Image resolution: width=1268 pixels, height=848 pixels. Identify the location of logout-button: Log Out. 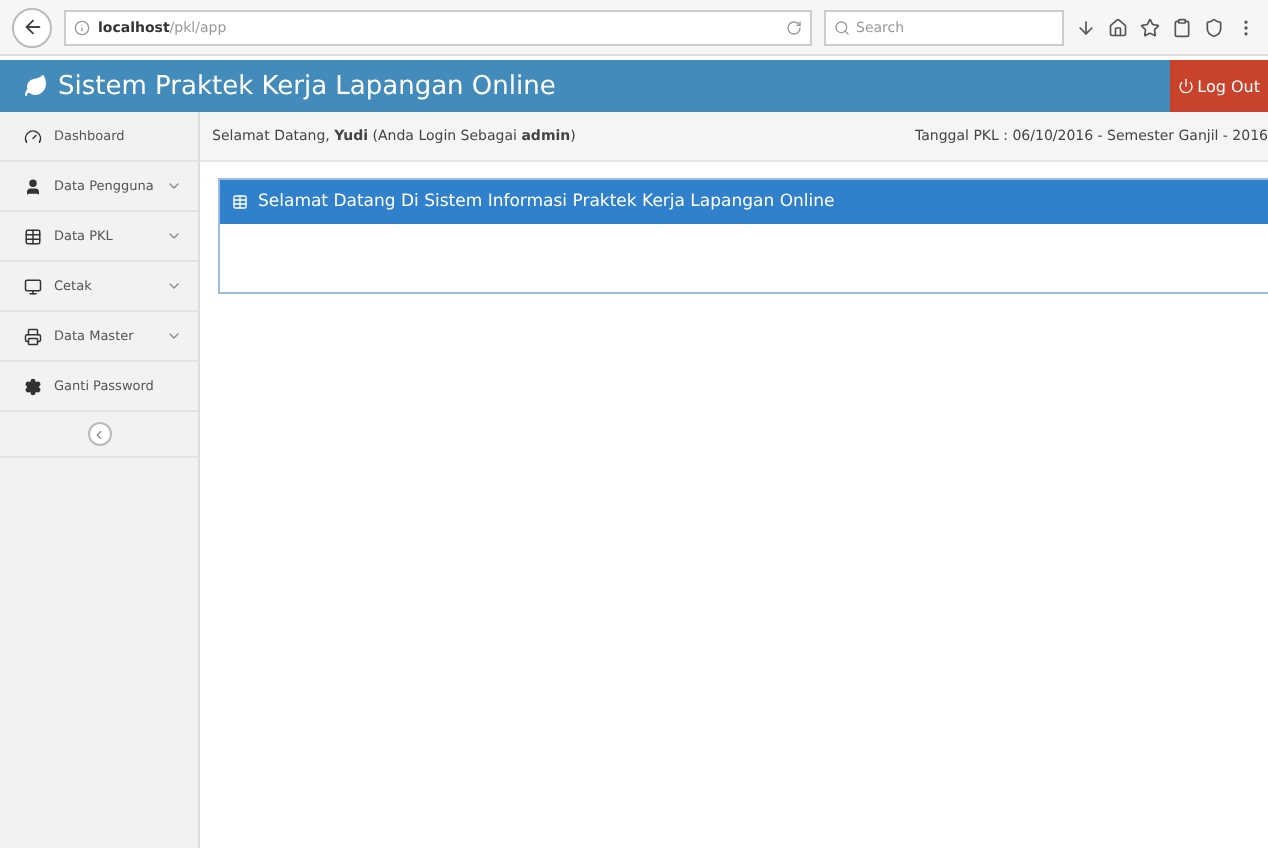
(1218, 86).